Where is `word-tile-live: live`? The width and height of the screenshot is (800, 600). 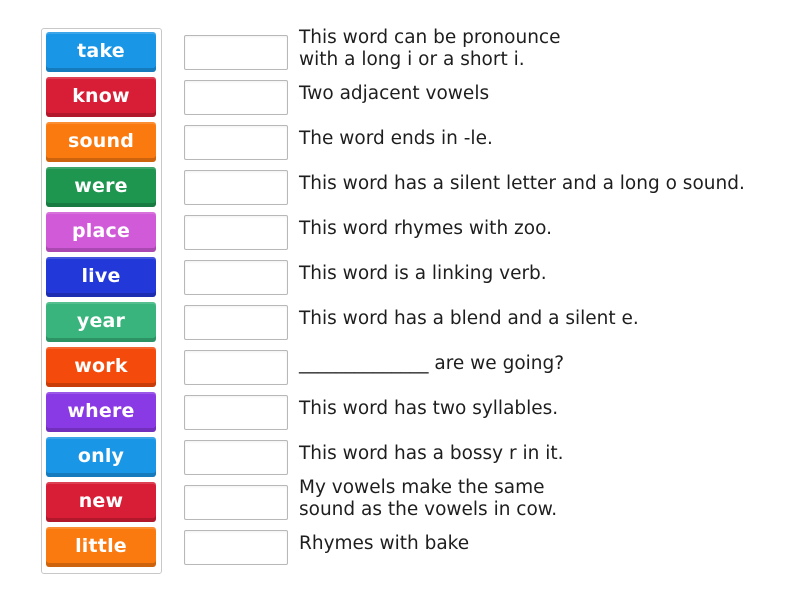 word-tile-live: live is located at coordinates (101, 277).